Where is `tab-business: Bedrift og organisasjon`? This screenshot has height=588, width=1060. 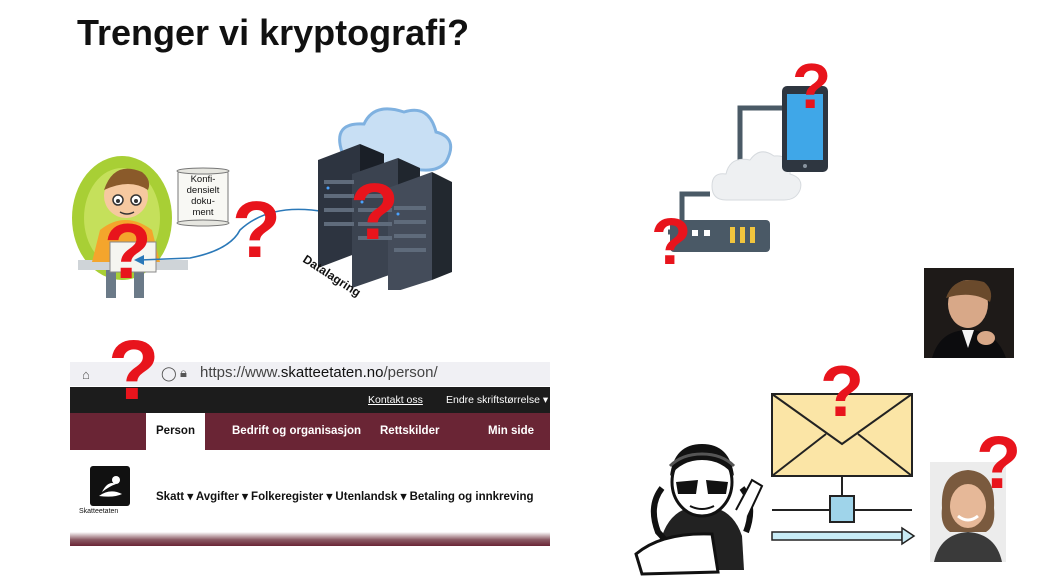 tab-business: Bedrift og organisasjon is located at coordinates (296, 431).